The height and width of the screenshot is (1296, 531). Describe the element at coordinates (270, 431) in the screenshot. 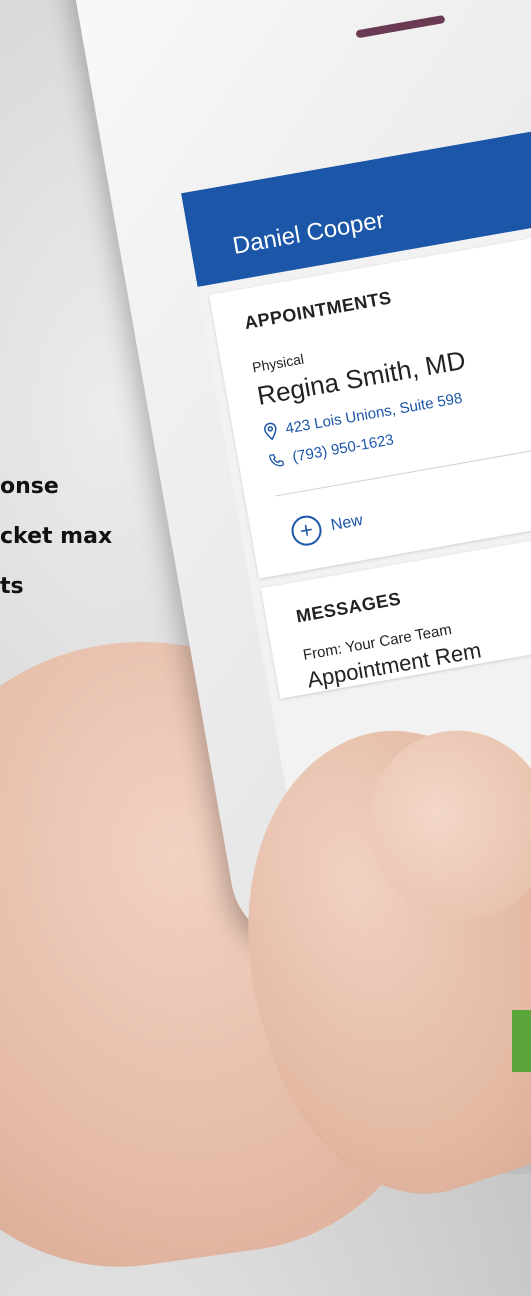

I see `location-pin-icon` at that location.